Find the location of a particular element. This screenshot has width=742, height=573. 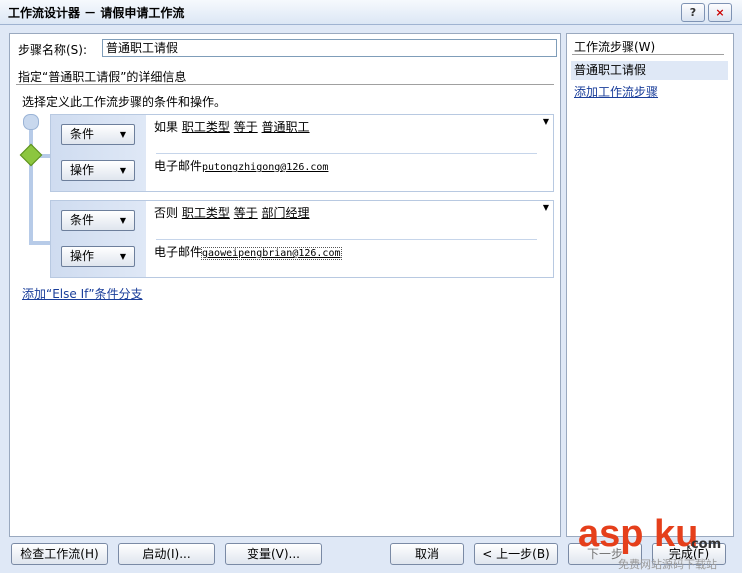

action-rule: 电子邮件putongzhigong@126.com is located at coordinates (241, 165).